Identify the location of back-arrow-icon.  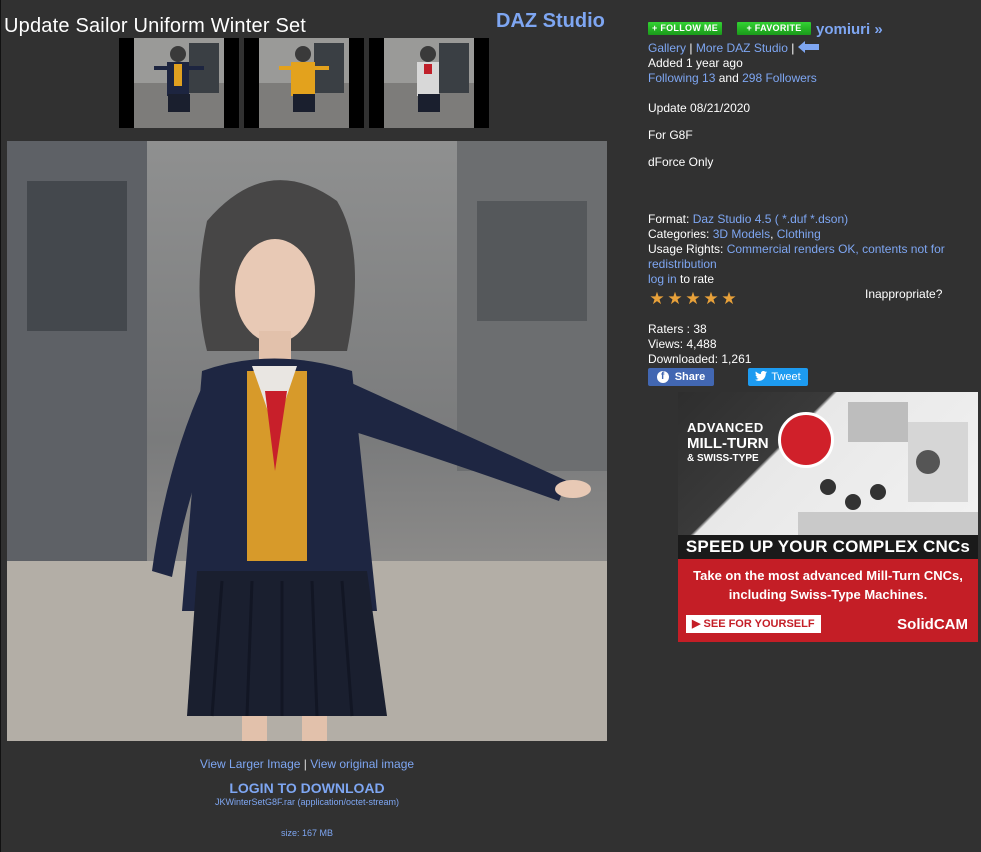
(808, 49).